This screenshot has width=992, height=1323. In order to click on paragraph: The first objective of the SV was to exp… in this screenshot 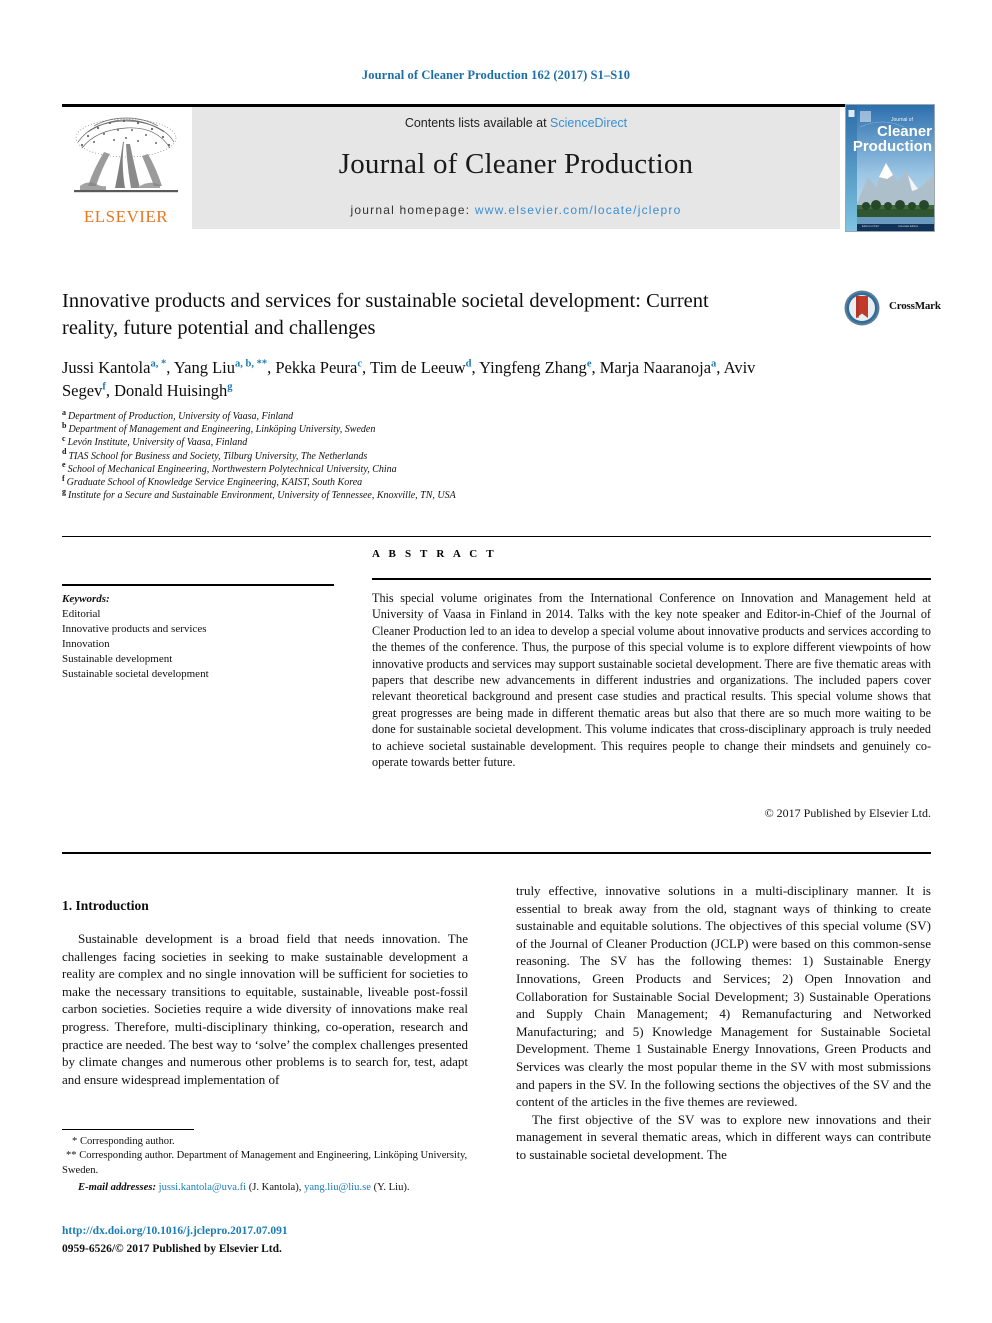, I will do `click(723, 1136)`.